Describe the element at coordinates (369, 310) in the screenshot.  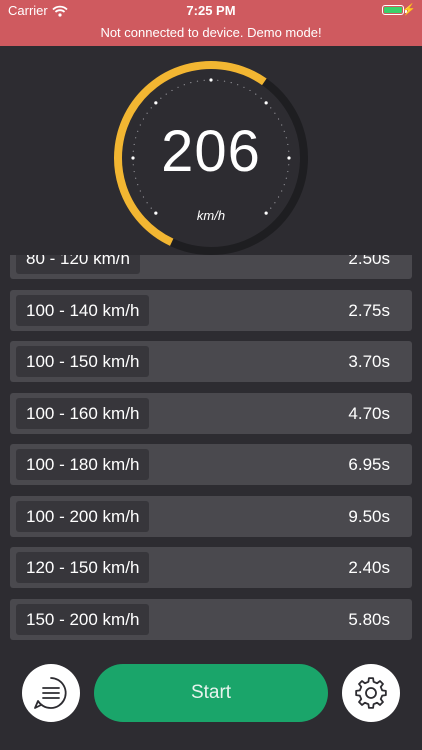
I see `interval-time: 2.75s` at that location.